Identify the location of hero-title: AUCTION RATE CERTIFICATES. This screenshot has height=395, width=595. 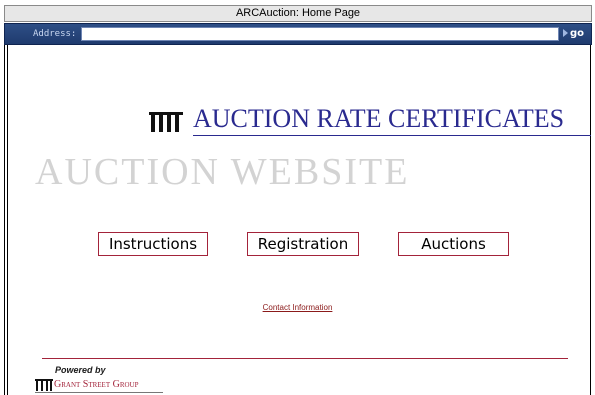
(379, 118).